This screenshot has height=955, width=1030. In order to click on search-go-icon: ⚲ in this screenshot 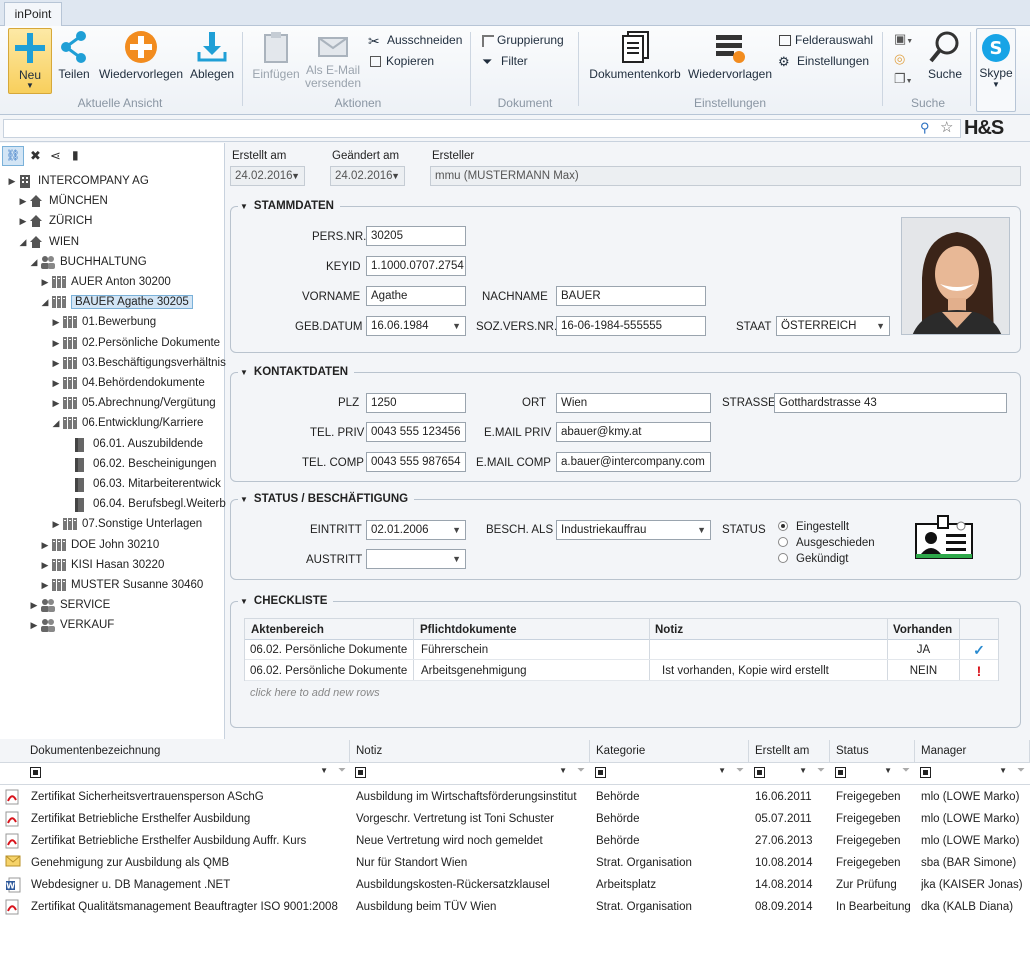, I will do `click(925, 128)`.